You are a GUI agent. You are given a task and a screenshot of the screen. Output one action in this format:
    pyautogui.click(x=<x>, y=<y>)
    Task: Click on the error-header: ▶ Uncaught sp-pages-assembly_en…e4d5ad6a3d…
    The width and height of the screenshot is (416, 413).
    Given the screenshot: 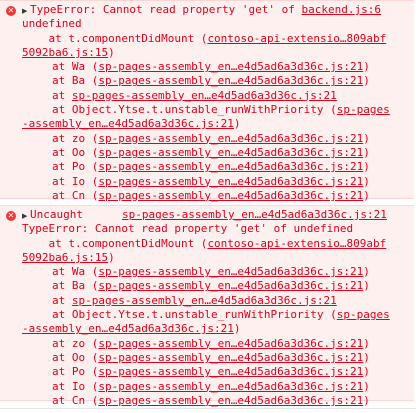 What is the action you would take?
    pyautogui.click(x=216, y=215)
    